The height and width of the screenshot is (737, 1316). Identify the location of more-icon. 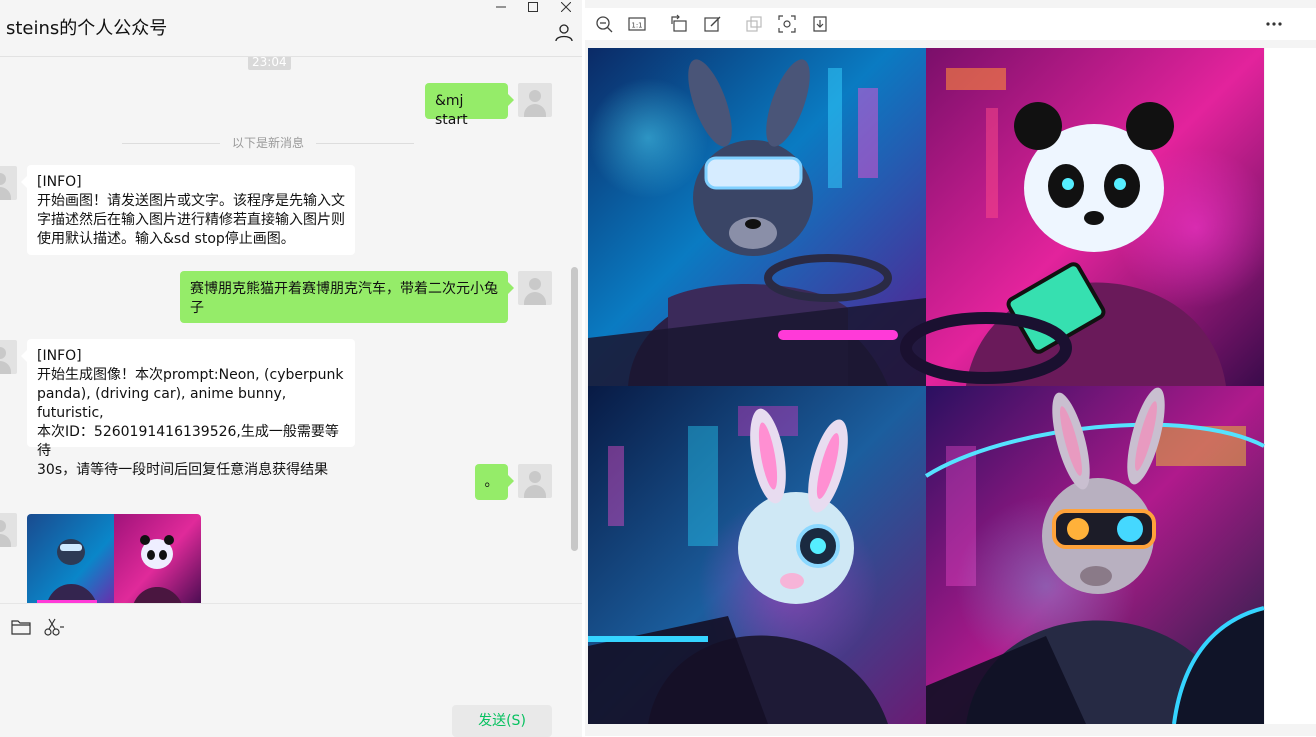
(1274, 24).